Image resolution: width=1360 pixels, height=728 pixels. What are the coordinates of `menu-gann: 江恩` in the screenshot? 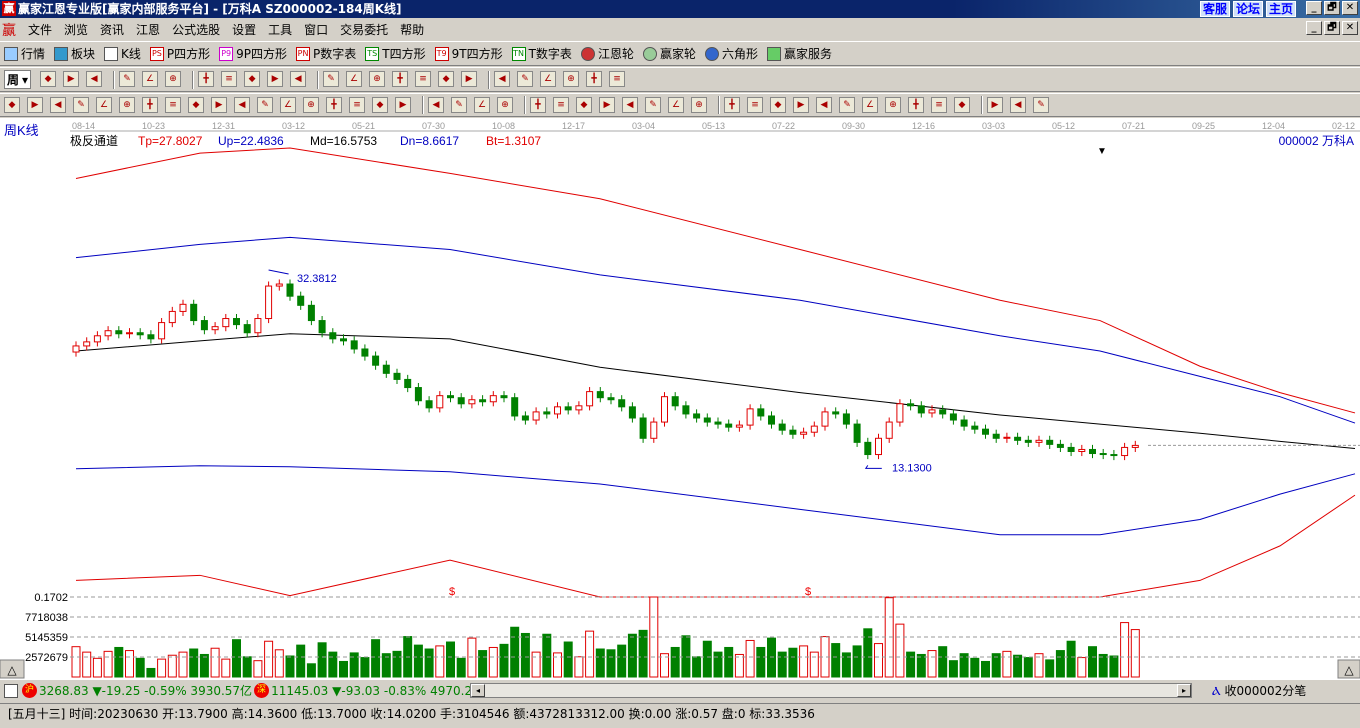 It's located at (148, 29).